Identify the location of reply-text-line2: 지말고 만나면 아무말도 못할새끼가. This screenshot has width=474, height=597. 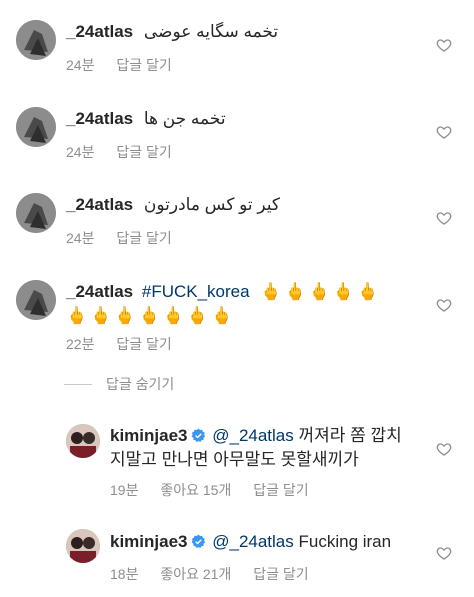
(234, 460).